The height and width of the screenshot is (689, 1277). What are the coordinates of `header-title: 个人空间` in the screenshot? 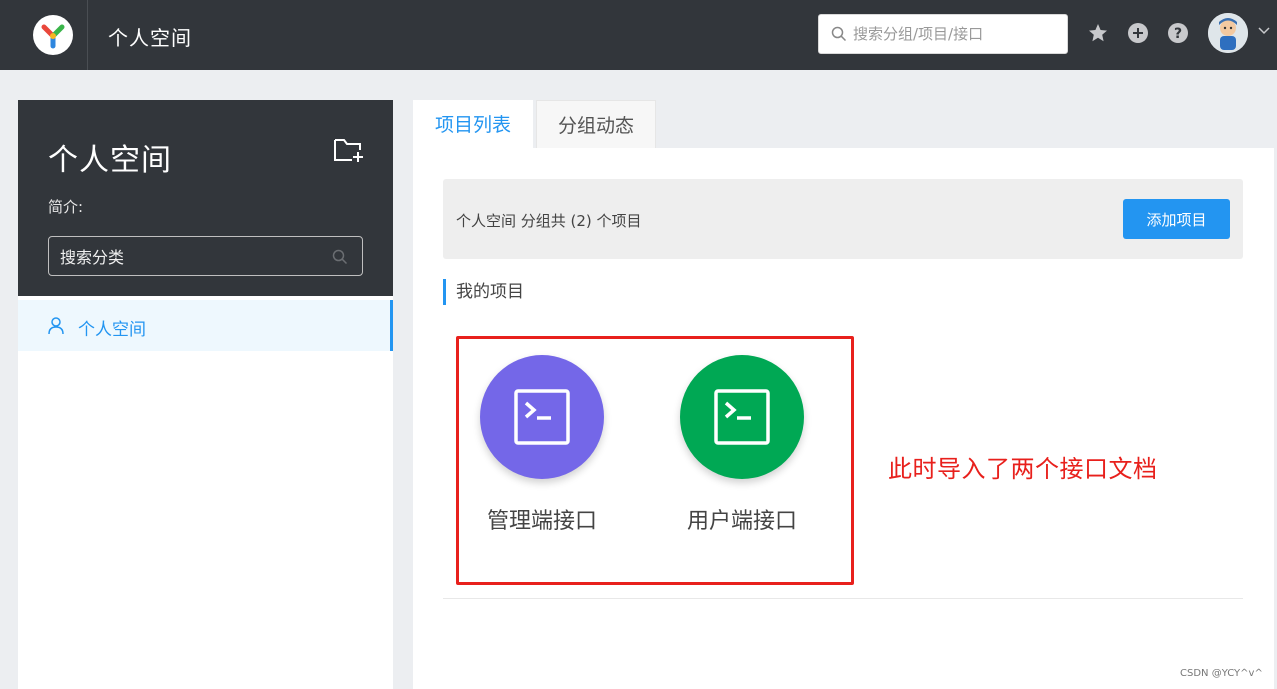 It's located at (150, 38).